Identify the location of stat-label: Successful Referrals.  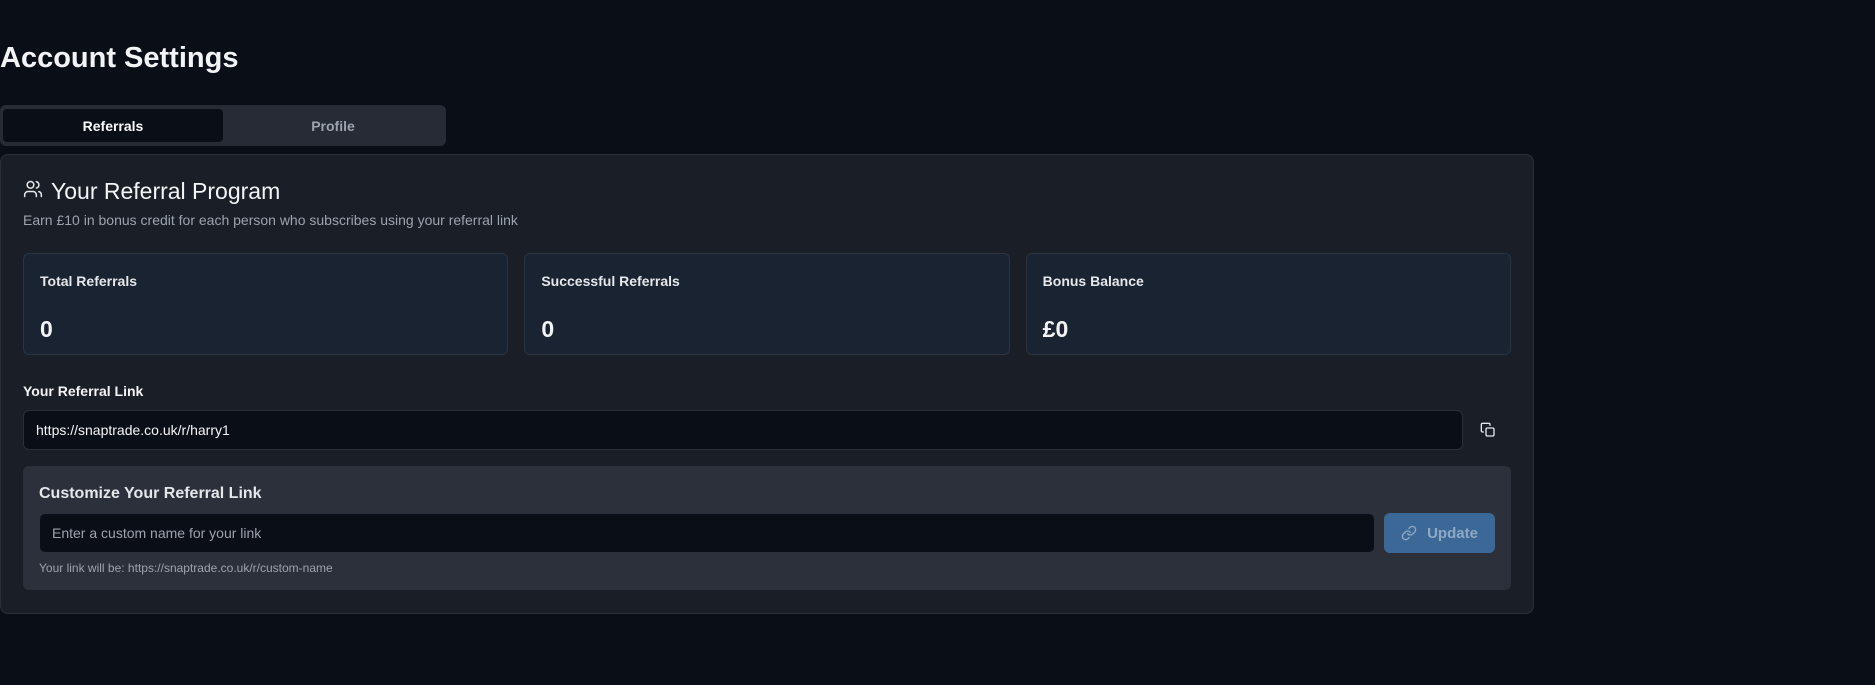
(610, 281).